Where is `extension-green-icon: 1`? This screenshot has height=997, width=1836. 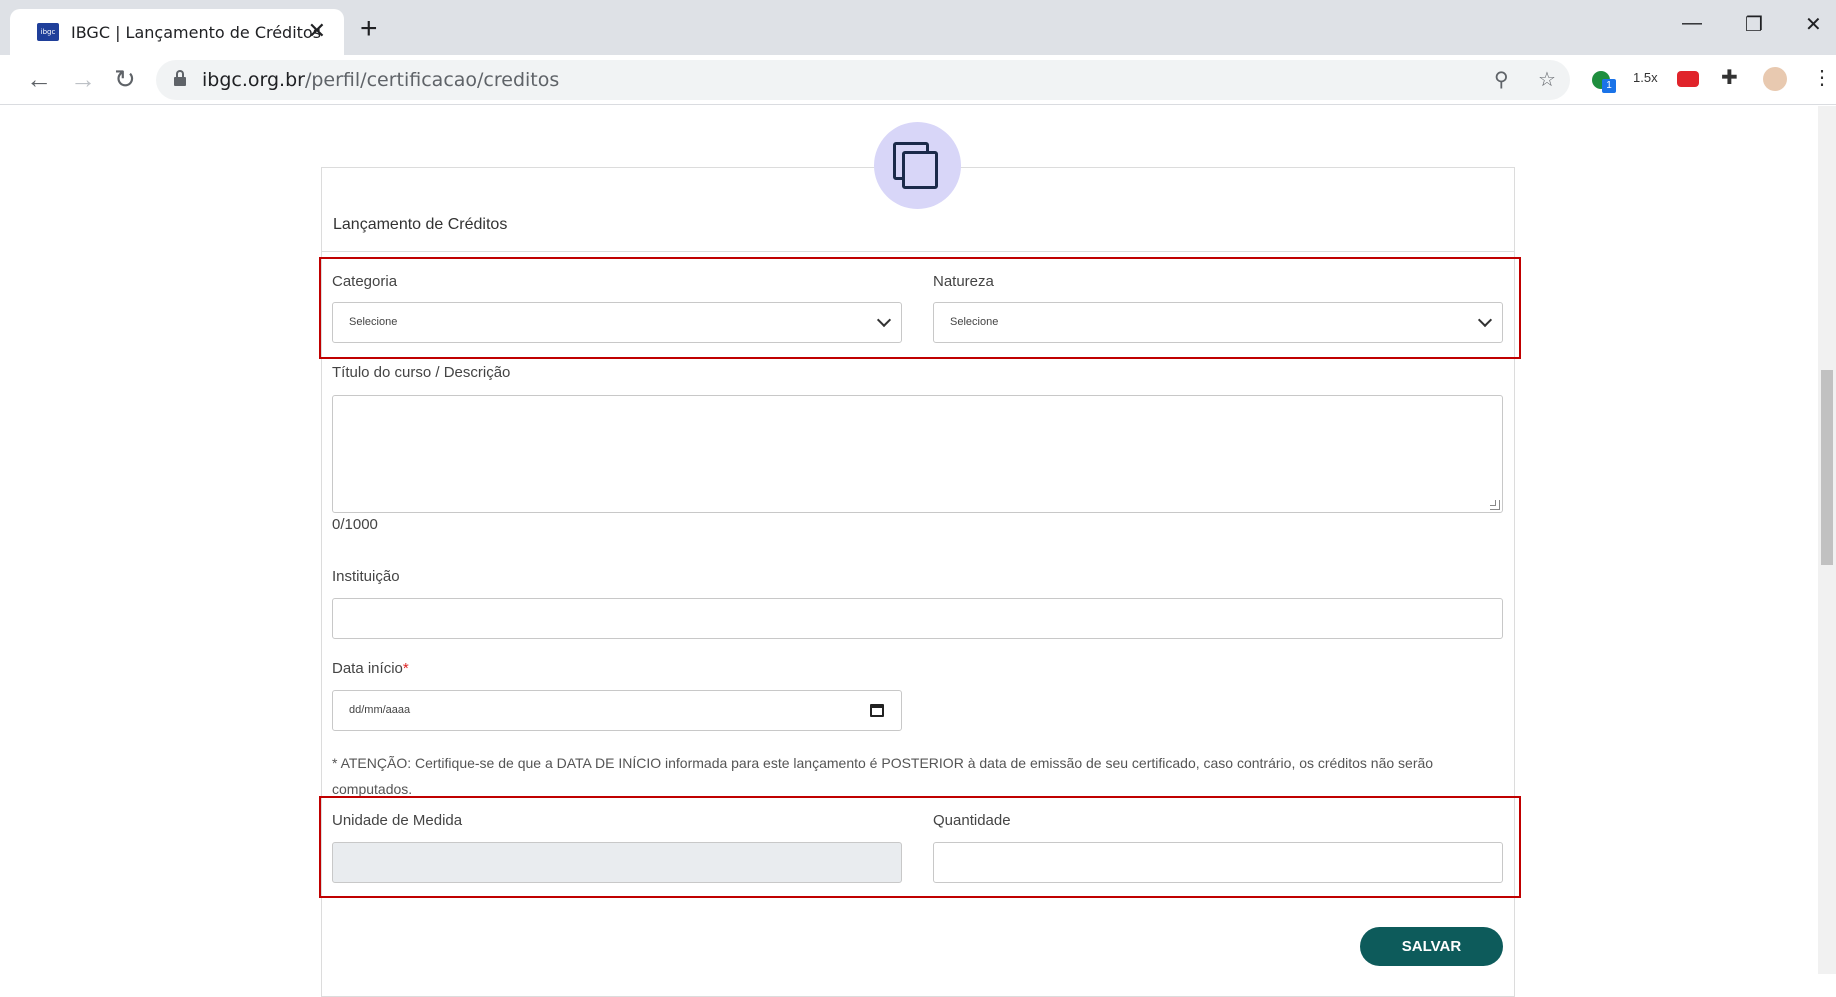 extension-green-icon: 1 is located at coordinates (1604, 82).